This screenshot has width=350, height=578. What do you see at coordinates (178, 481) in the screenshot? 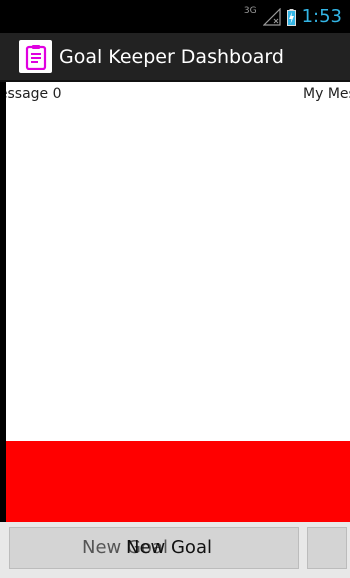
I see `red-panel` at bounding box center [178, 481].